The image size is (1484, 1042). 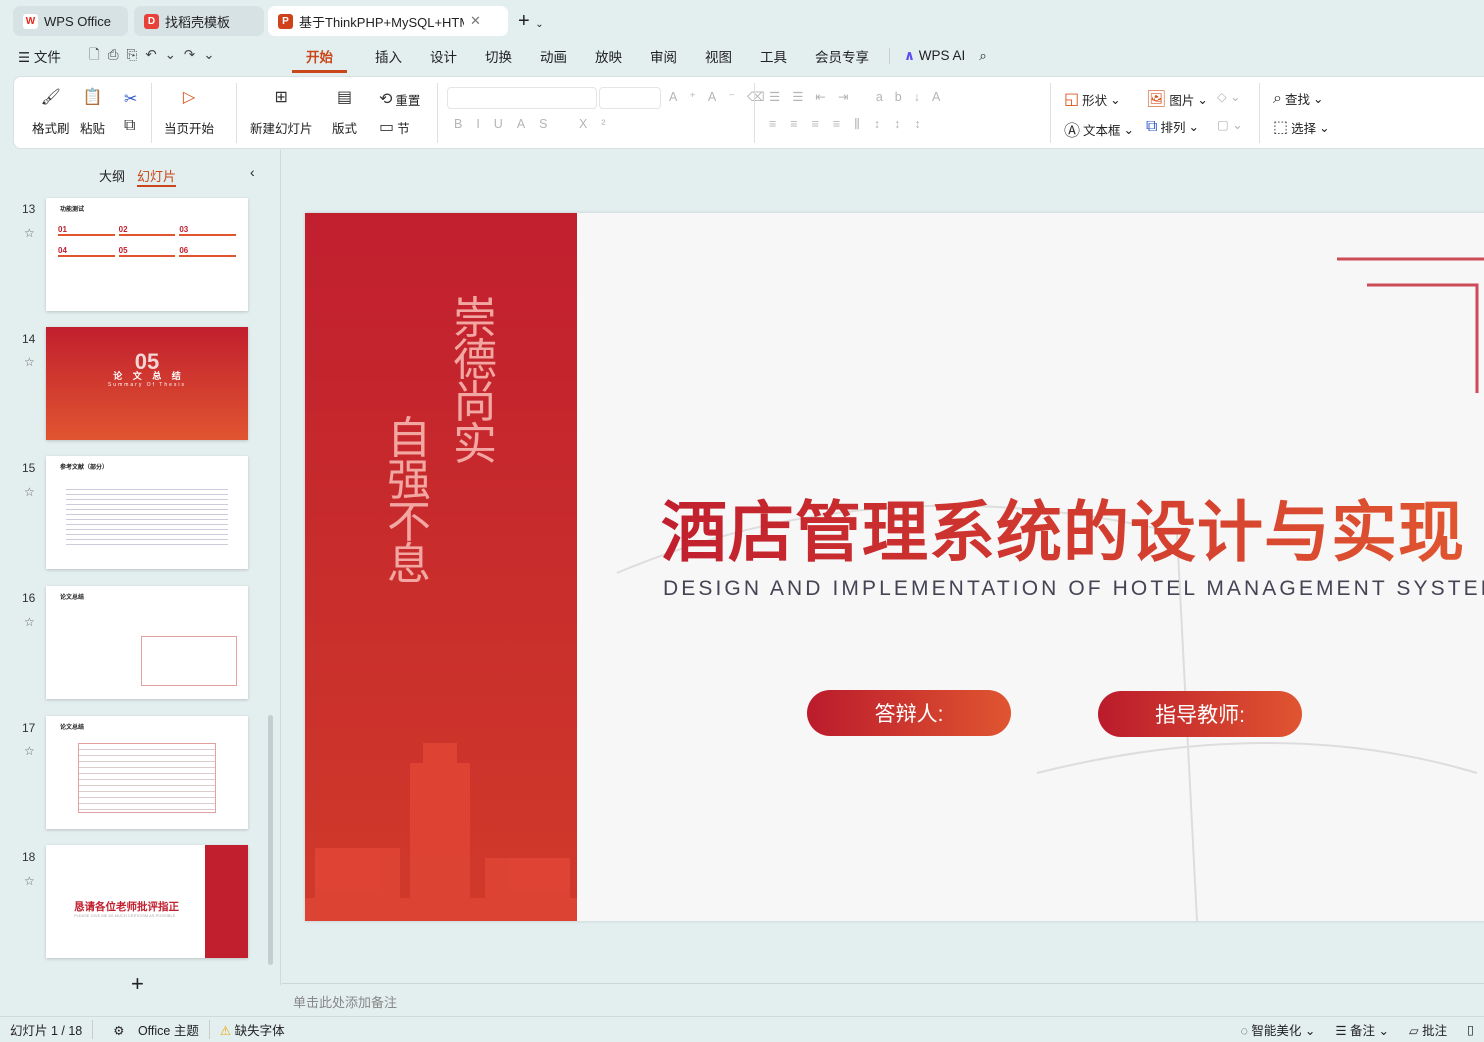 I want to click on panel-scrollbar, so click(x=270, y=840).